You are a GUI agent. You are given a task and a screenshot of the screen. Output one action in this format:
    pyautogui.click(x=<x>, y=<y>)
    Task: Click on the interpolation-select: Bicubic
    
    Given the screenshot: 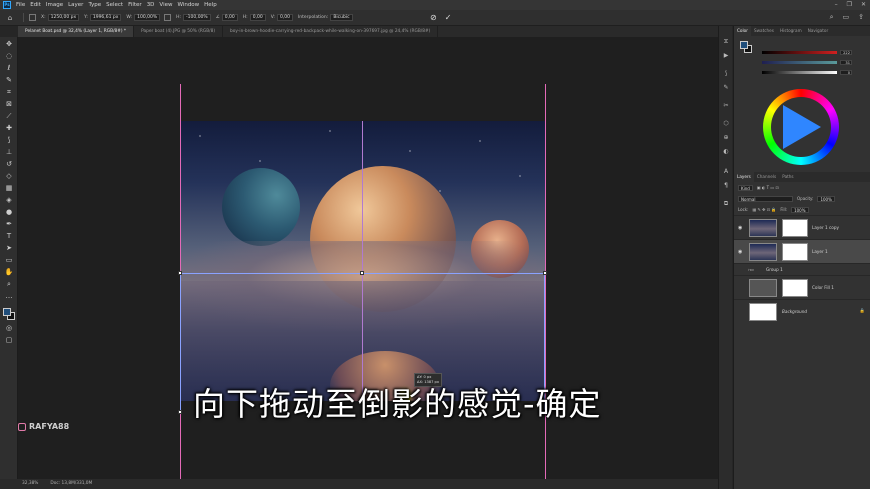 What is the action you would take?
    pyautogui.click(x=341, y=17)
    